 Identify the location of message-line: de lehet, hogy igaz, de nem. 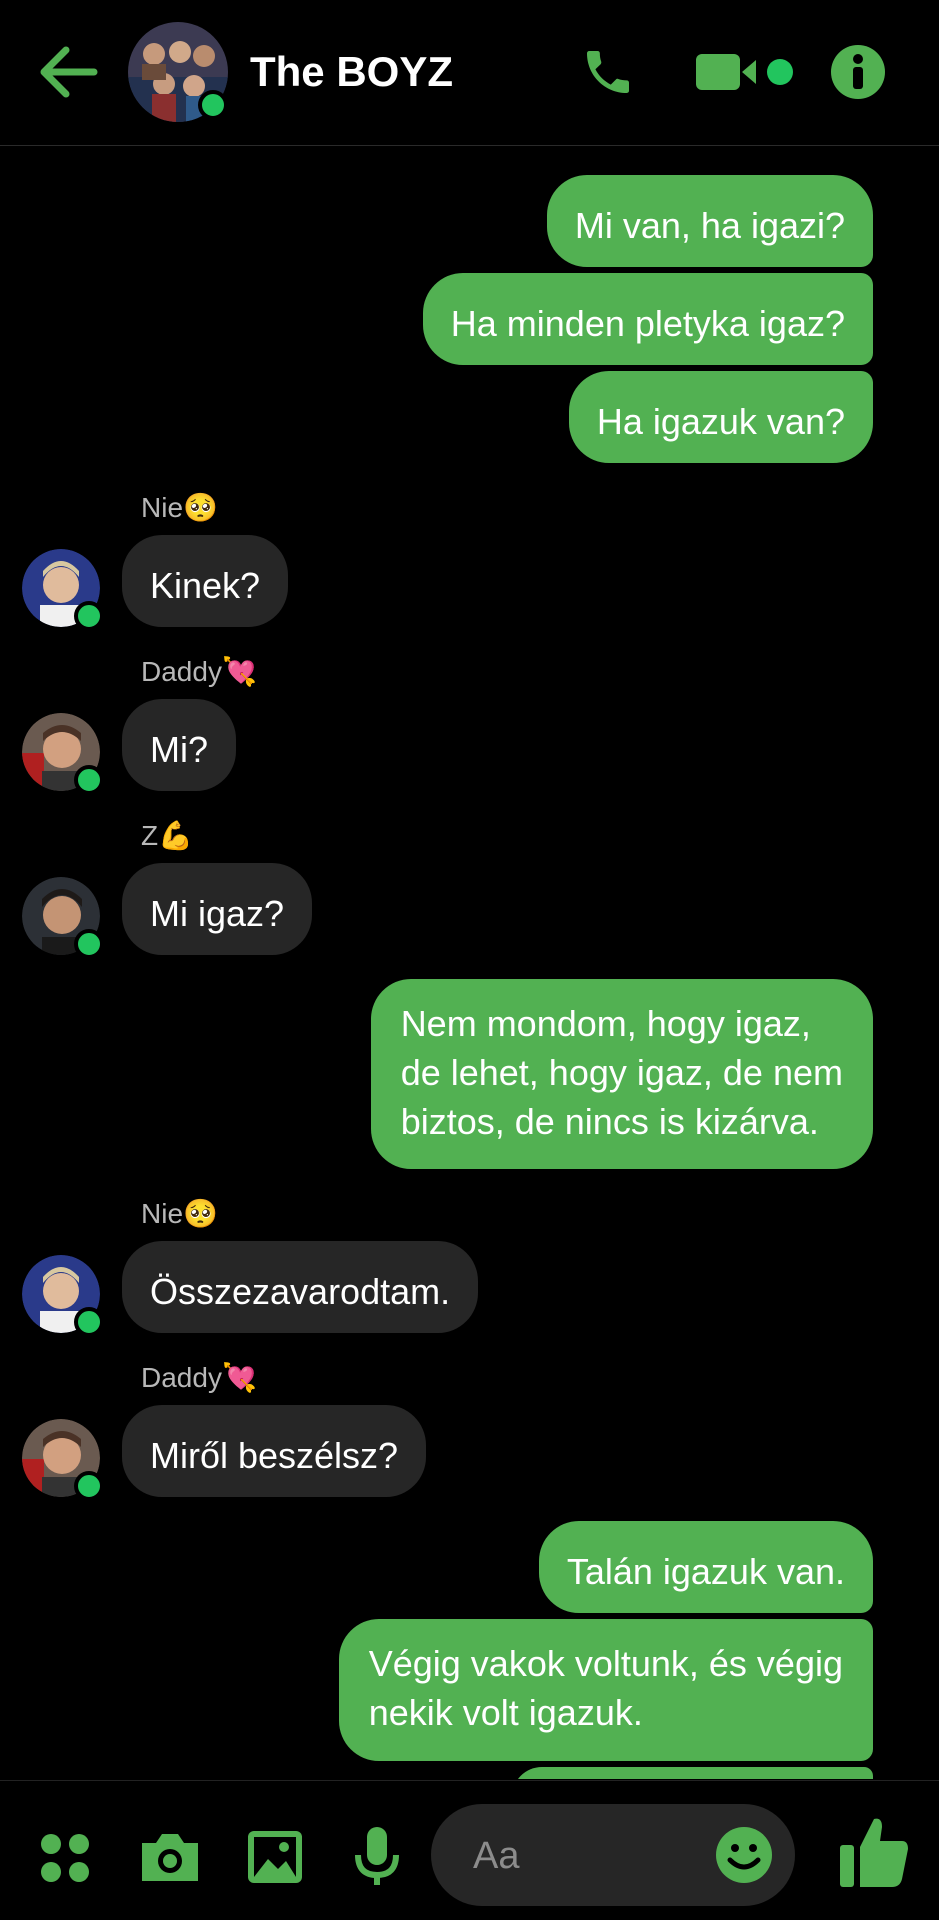
(621, 1072).